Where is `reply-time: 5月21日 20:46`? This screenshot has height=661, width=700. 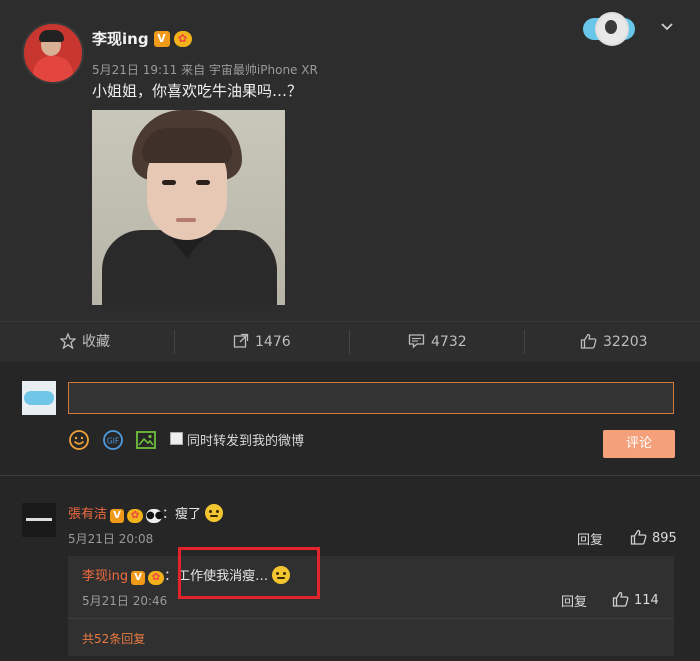 reply-time: 5月21日 20:46 is located at coordinates (125, 601).